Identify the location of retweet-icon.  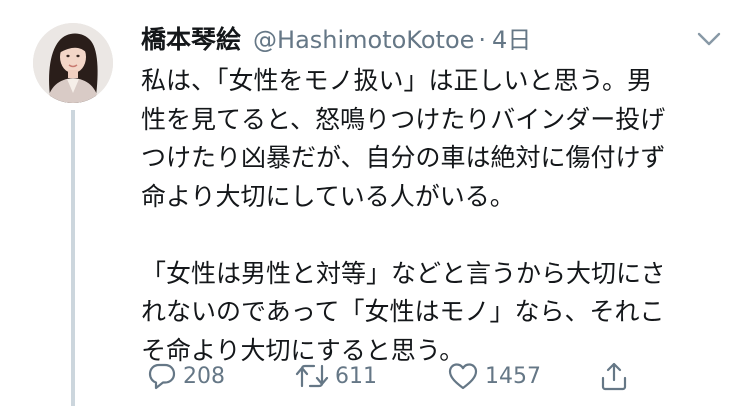
(312, 376).